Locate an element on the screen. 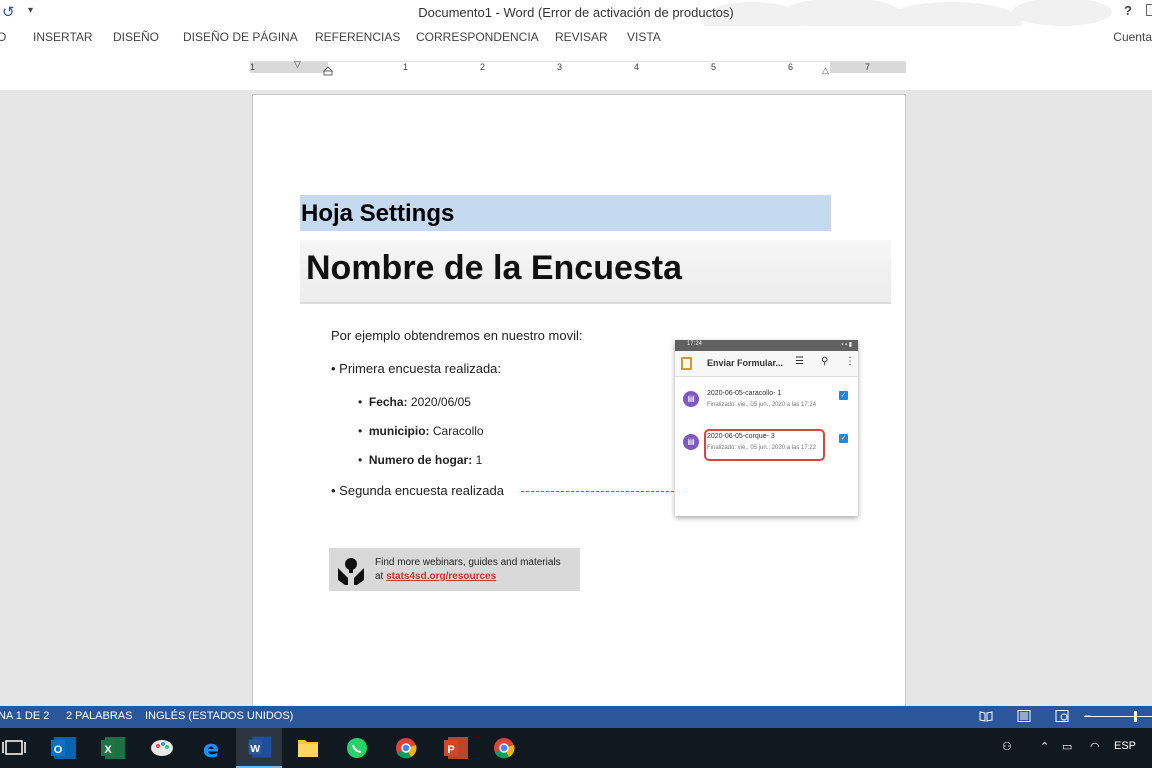 The height and width of the screenshot is (768, 1152). tab-vista: VISTA is located at coordinates (644, 37).